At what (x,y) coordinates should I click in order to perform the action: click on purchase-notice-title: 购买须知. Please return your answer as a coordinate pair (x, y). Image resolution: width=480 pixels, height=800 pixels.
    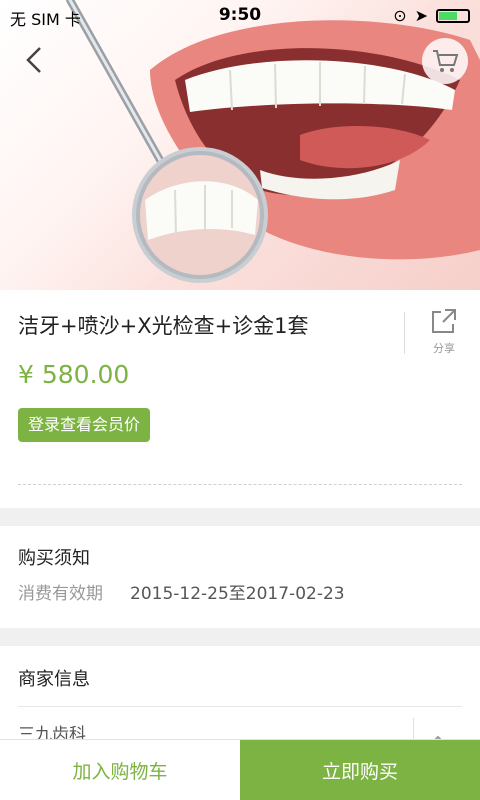
    Looking at the image, I should click on (54, 558).